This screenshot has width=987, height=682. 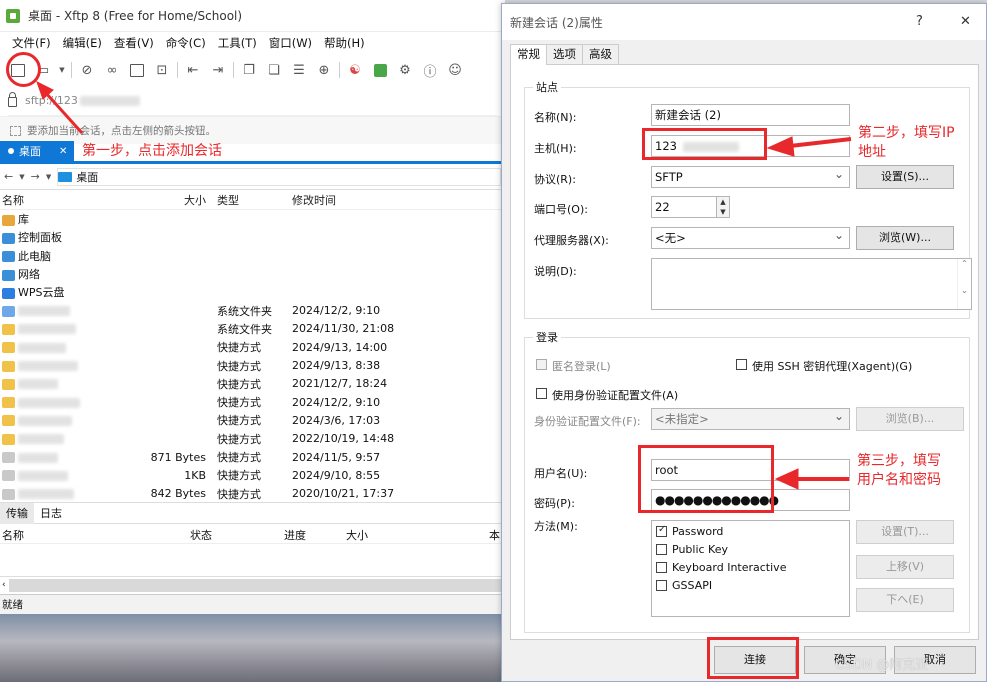 I want to click on keyboard-interactive-method-checkbox, so click(x=661, y=567).